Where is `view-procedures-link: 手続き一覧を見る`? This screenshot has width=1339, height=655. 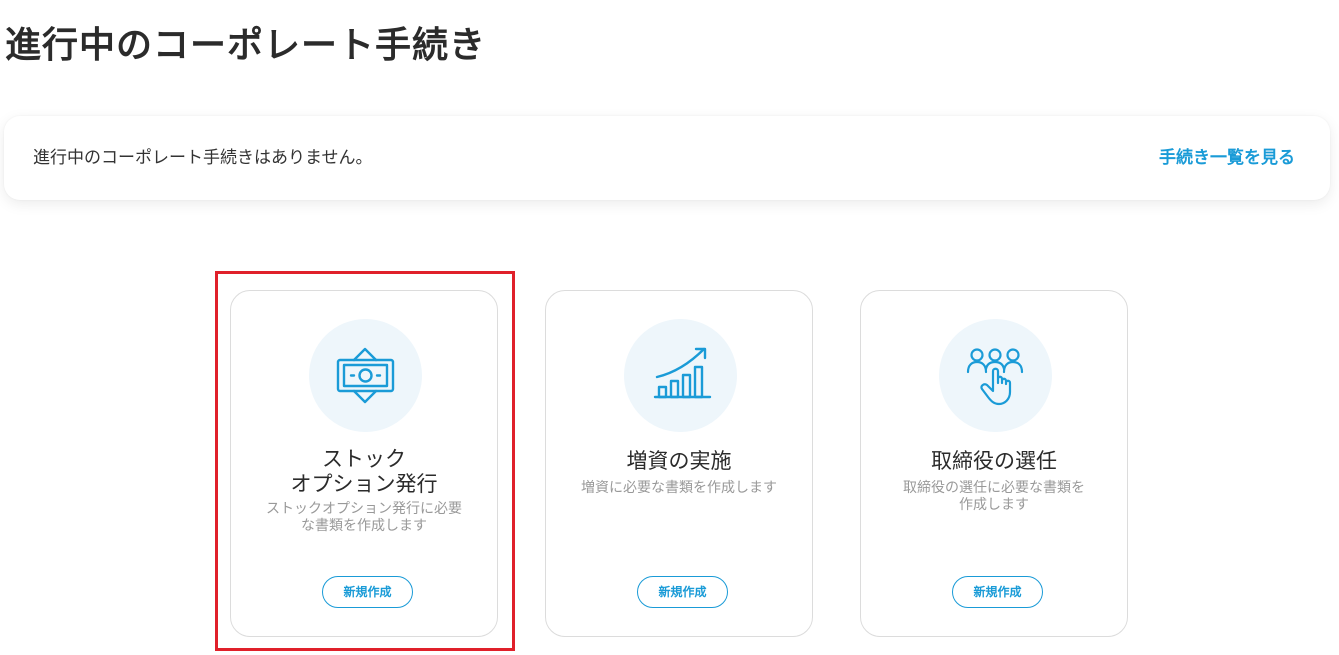 view-procedures-link: 手続き一覧を見る is located at coordinates (1227, 158).